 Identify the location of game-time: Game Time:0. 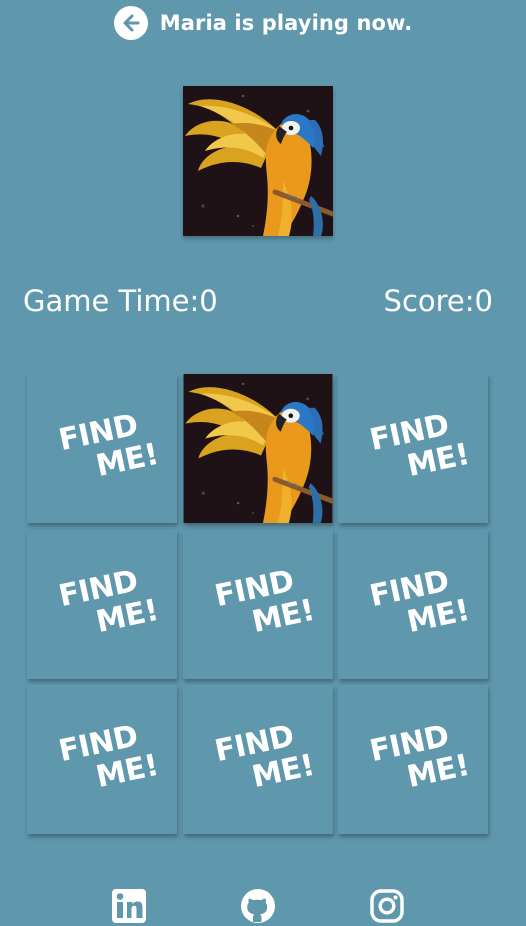
(120, 301).